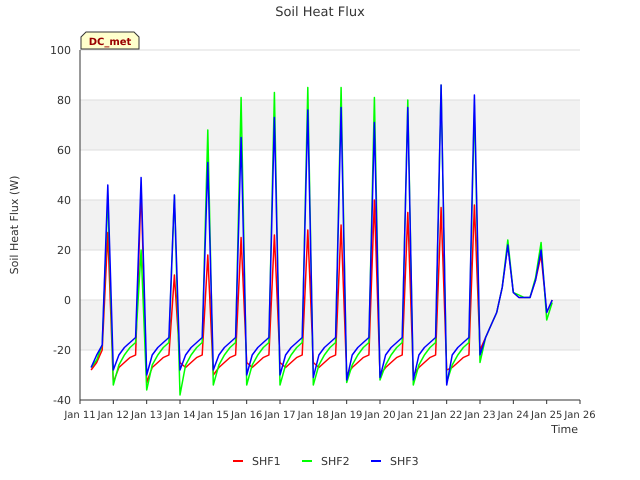  What do you see at coordinates (180, 415) in the screenshot?
I see `x-tick-label: Jan 14` at bounding box center [180, 415].